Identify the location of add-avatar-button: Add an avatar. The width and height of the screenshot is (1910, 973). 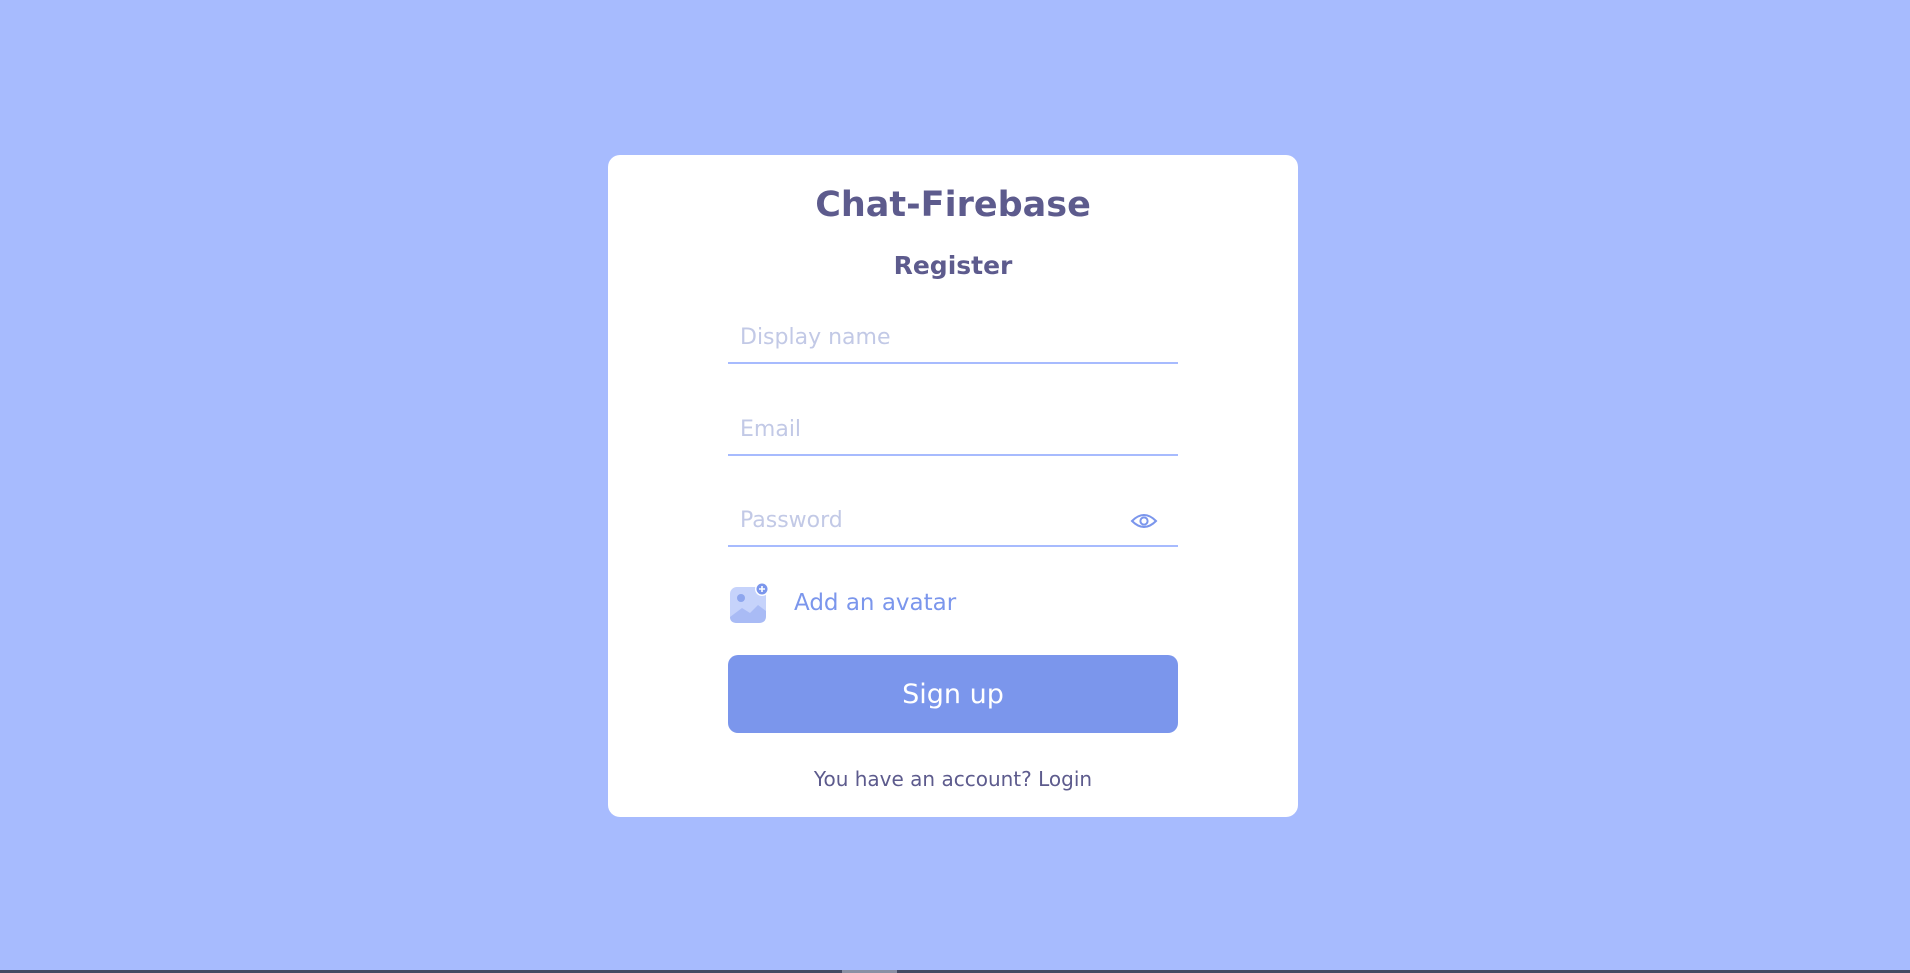
(842, 603).